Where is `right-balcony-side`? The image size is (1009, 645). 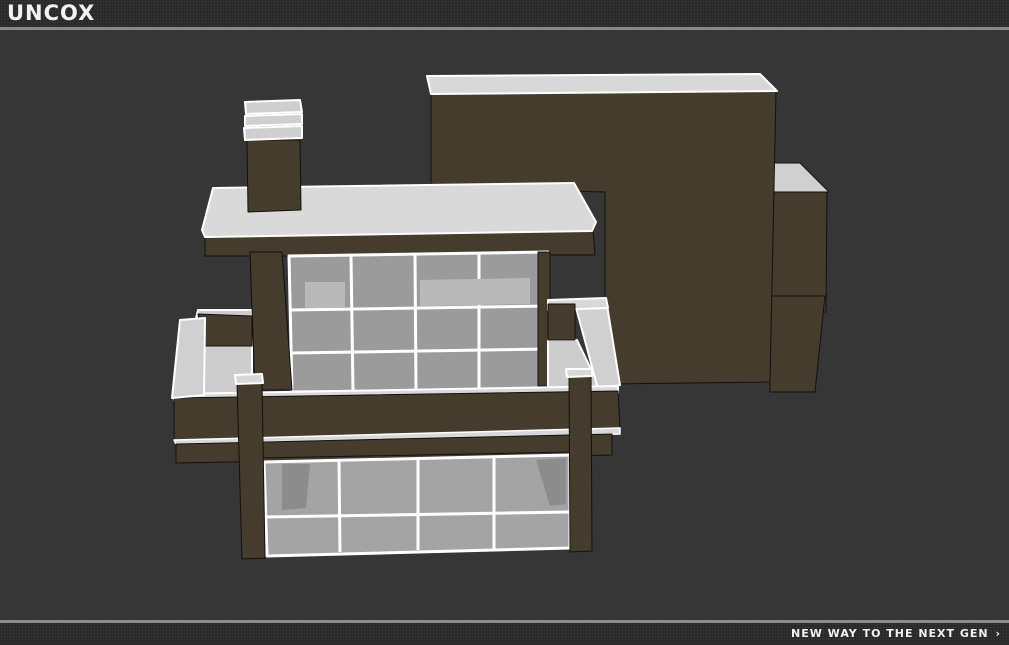 right-balcony-side is located at coordinates (561, 322).